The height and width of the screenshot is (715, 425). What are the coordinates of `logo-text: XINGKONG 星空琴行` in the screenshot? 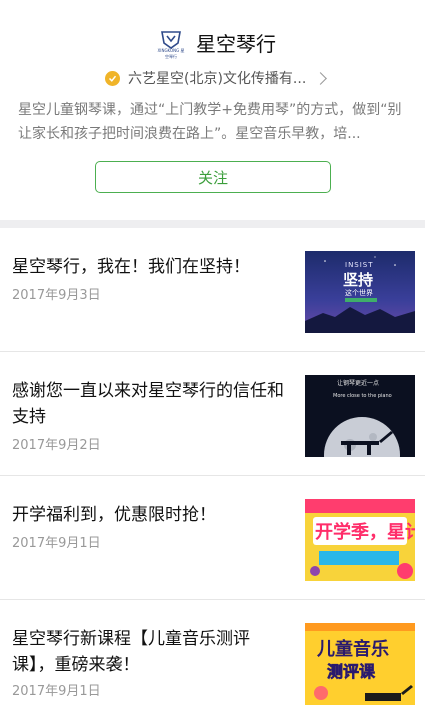 It's located at (171, 53).